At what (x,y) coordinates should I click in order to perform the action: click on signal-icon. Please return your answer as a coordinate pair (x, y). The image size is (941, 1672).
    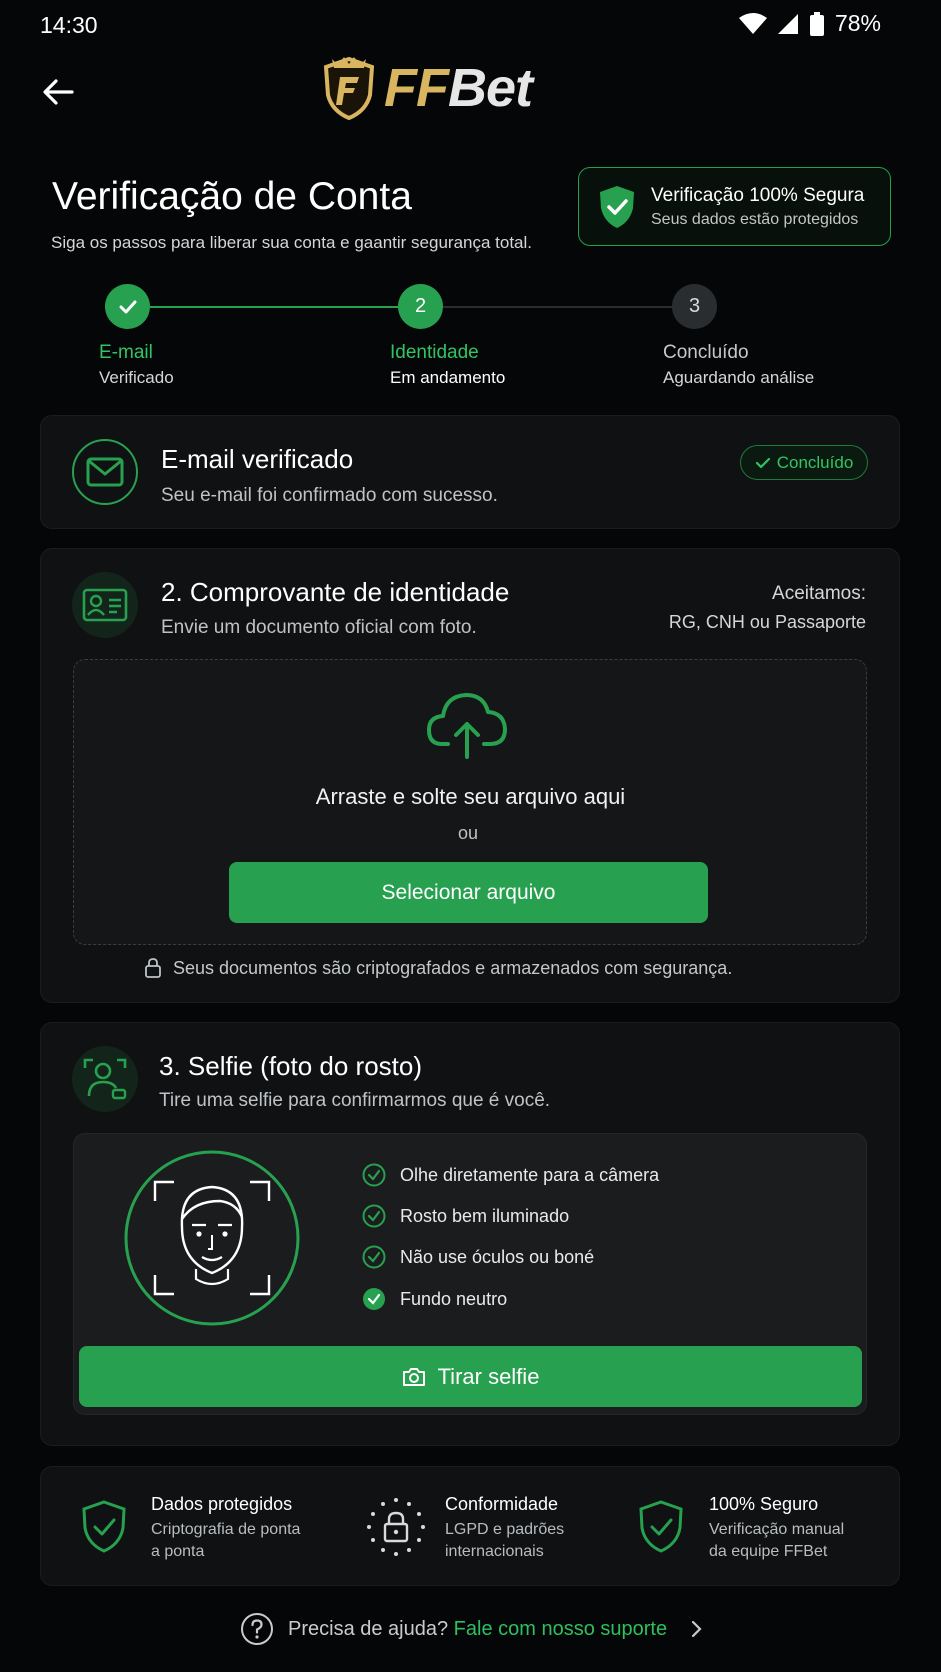
    Looking at the image, I should click on (787, 23).